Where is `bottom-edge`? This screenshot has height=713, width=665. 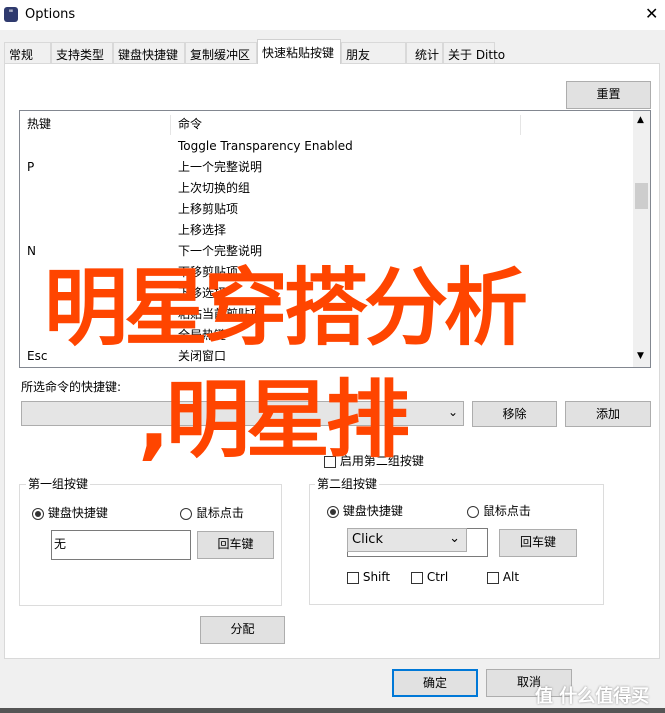 bottom-edge is located at coordinates (332, 710).